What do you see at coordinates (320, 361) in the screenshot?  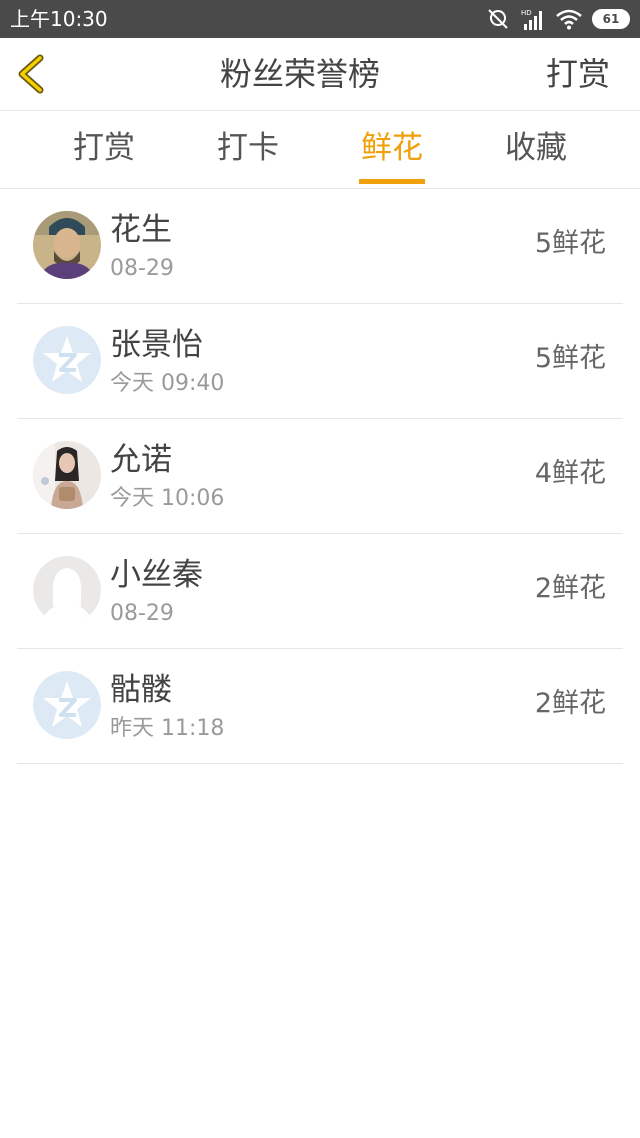 I see `list-item: 张景怡 今天 09:40 5鲜花` at bounding box center [320, 361].